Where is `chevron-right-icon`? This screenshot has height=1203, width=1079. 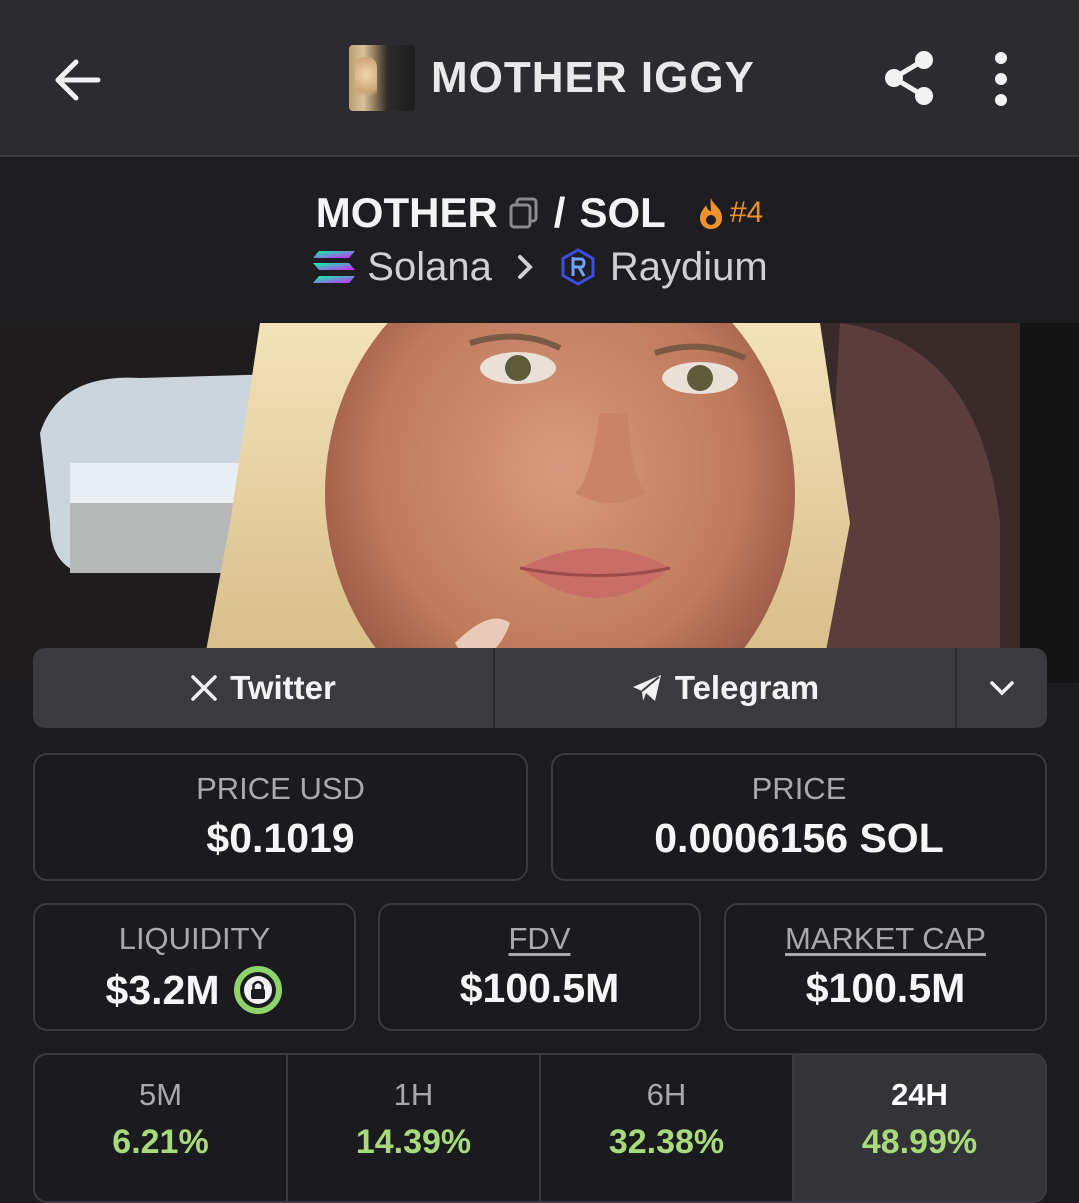 chevron-right-icon is located at coordinates (525, 267).